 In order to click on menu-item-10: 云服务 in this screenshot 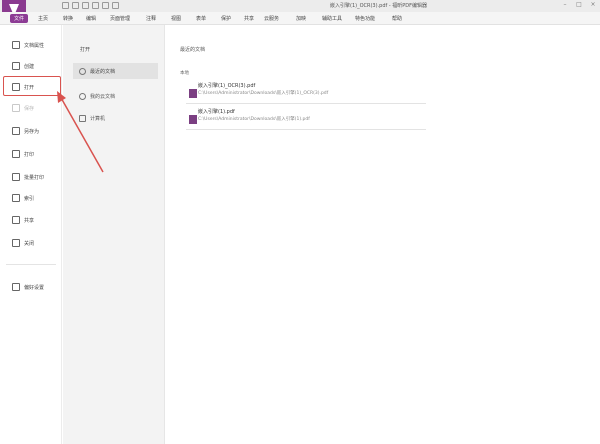, I will do `click(271, 18)`.